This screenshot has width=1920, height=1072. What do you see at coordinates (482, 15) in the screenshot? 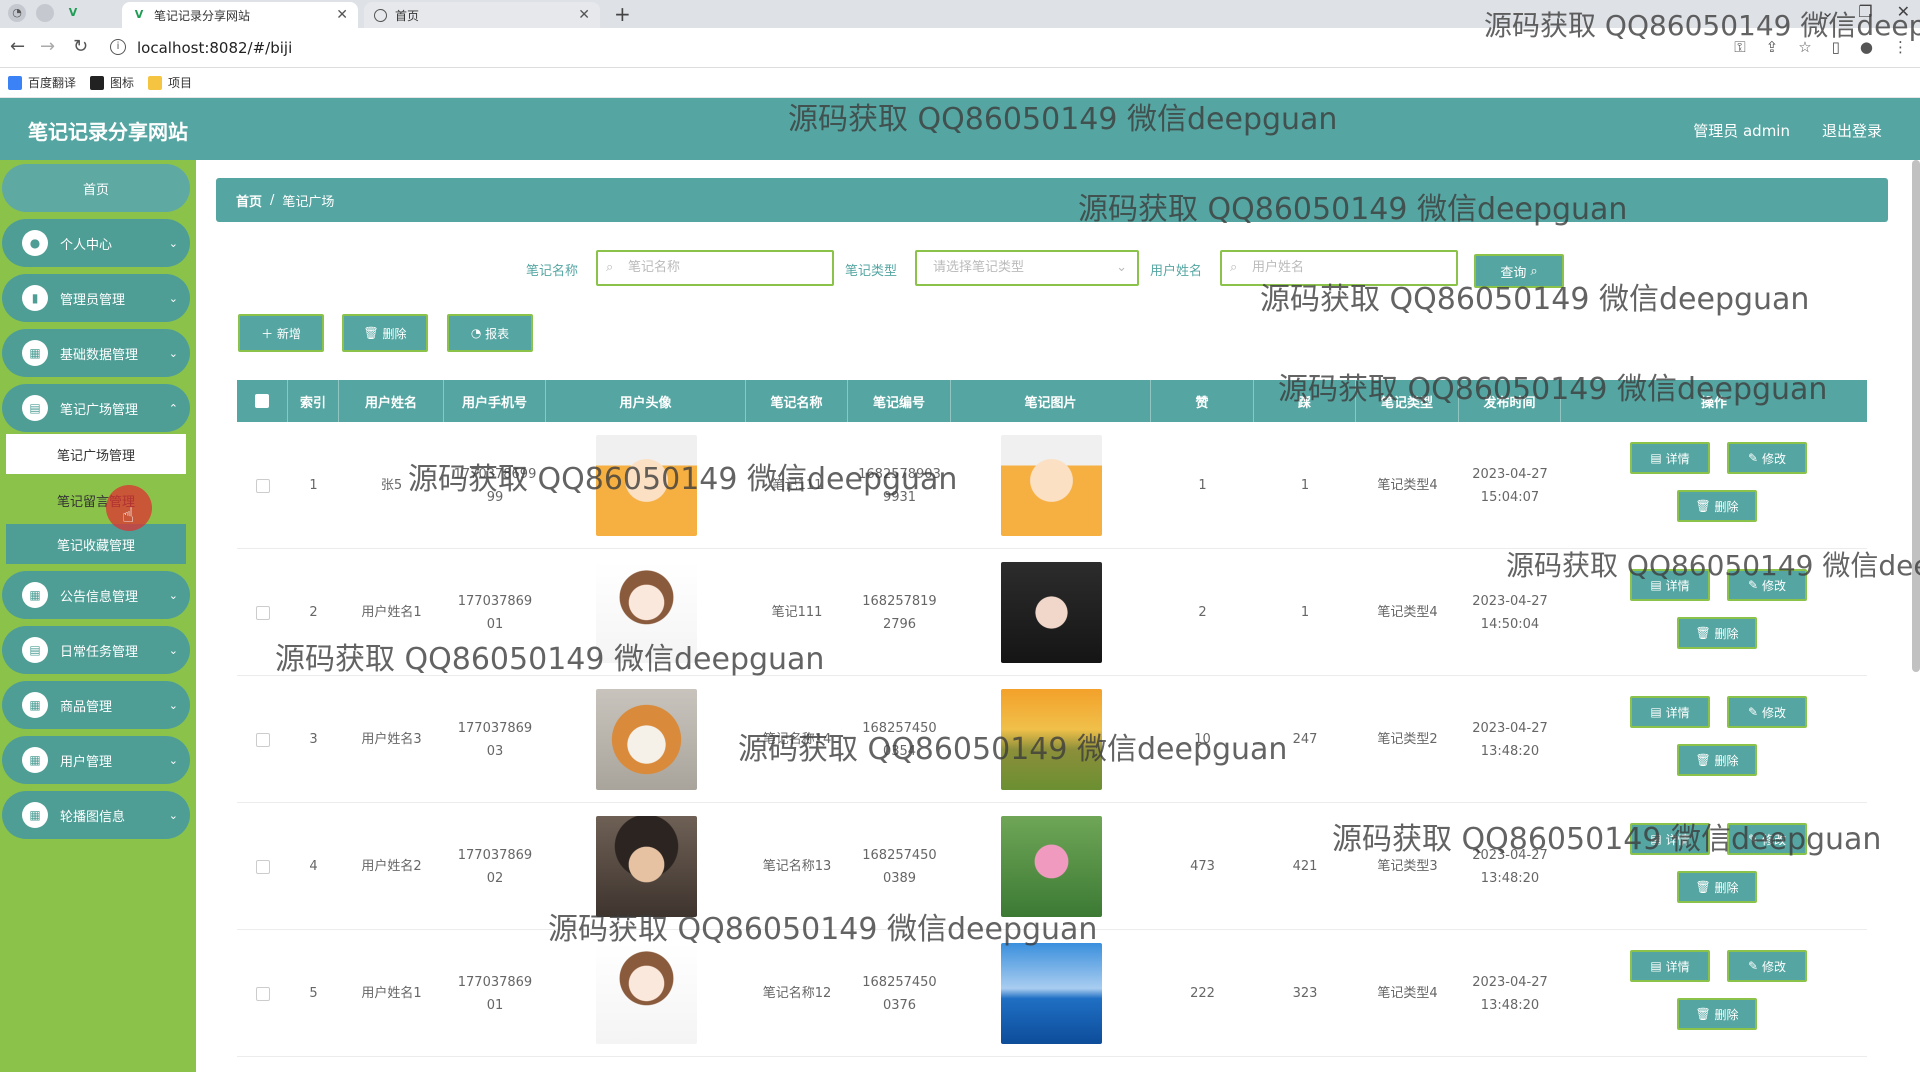
I see `browser-tab-home: 首页 ✕` at bounding box center [482, 15].